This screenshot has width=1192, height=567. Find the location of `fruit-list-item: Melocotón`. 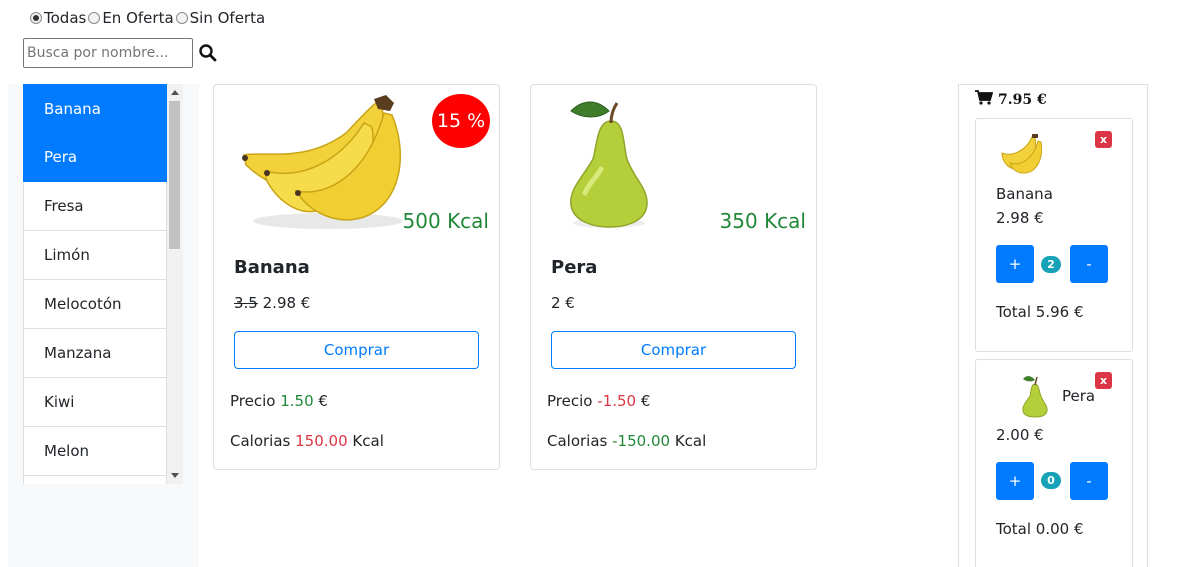

fruit-list-item: Melocotón is located at coordinates (95, 304).